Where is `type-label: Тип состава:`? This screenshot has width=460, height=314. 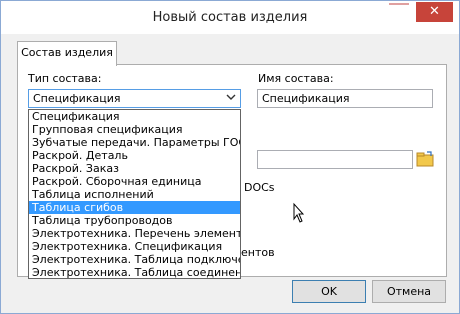
type-label: Тип состава: is located at coordinates (65, 78).